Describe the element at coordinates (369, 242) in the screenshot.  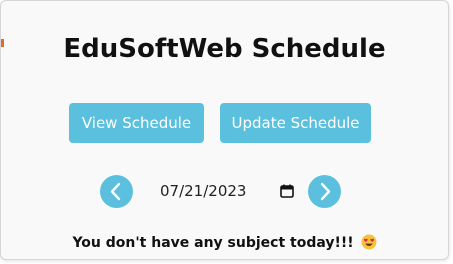
I see `heart-eyes-emoji-icon` at that location.